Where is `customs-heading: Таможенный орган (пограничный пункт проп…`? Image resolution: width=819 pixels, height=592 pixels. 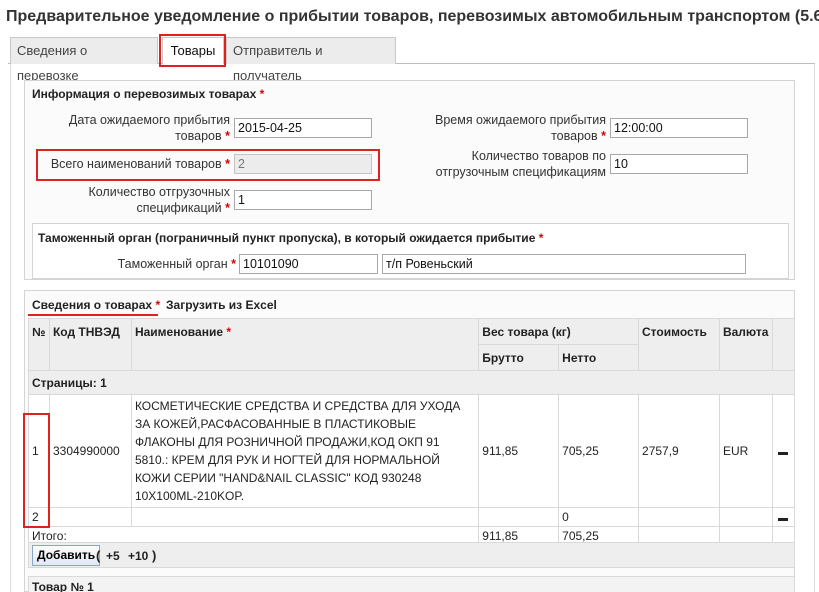
customs-heading: Таможенный орган (пограничный пункт проп… is located at coordinates (291, 238).